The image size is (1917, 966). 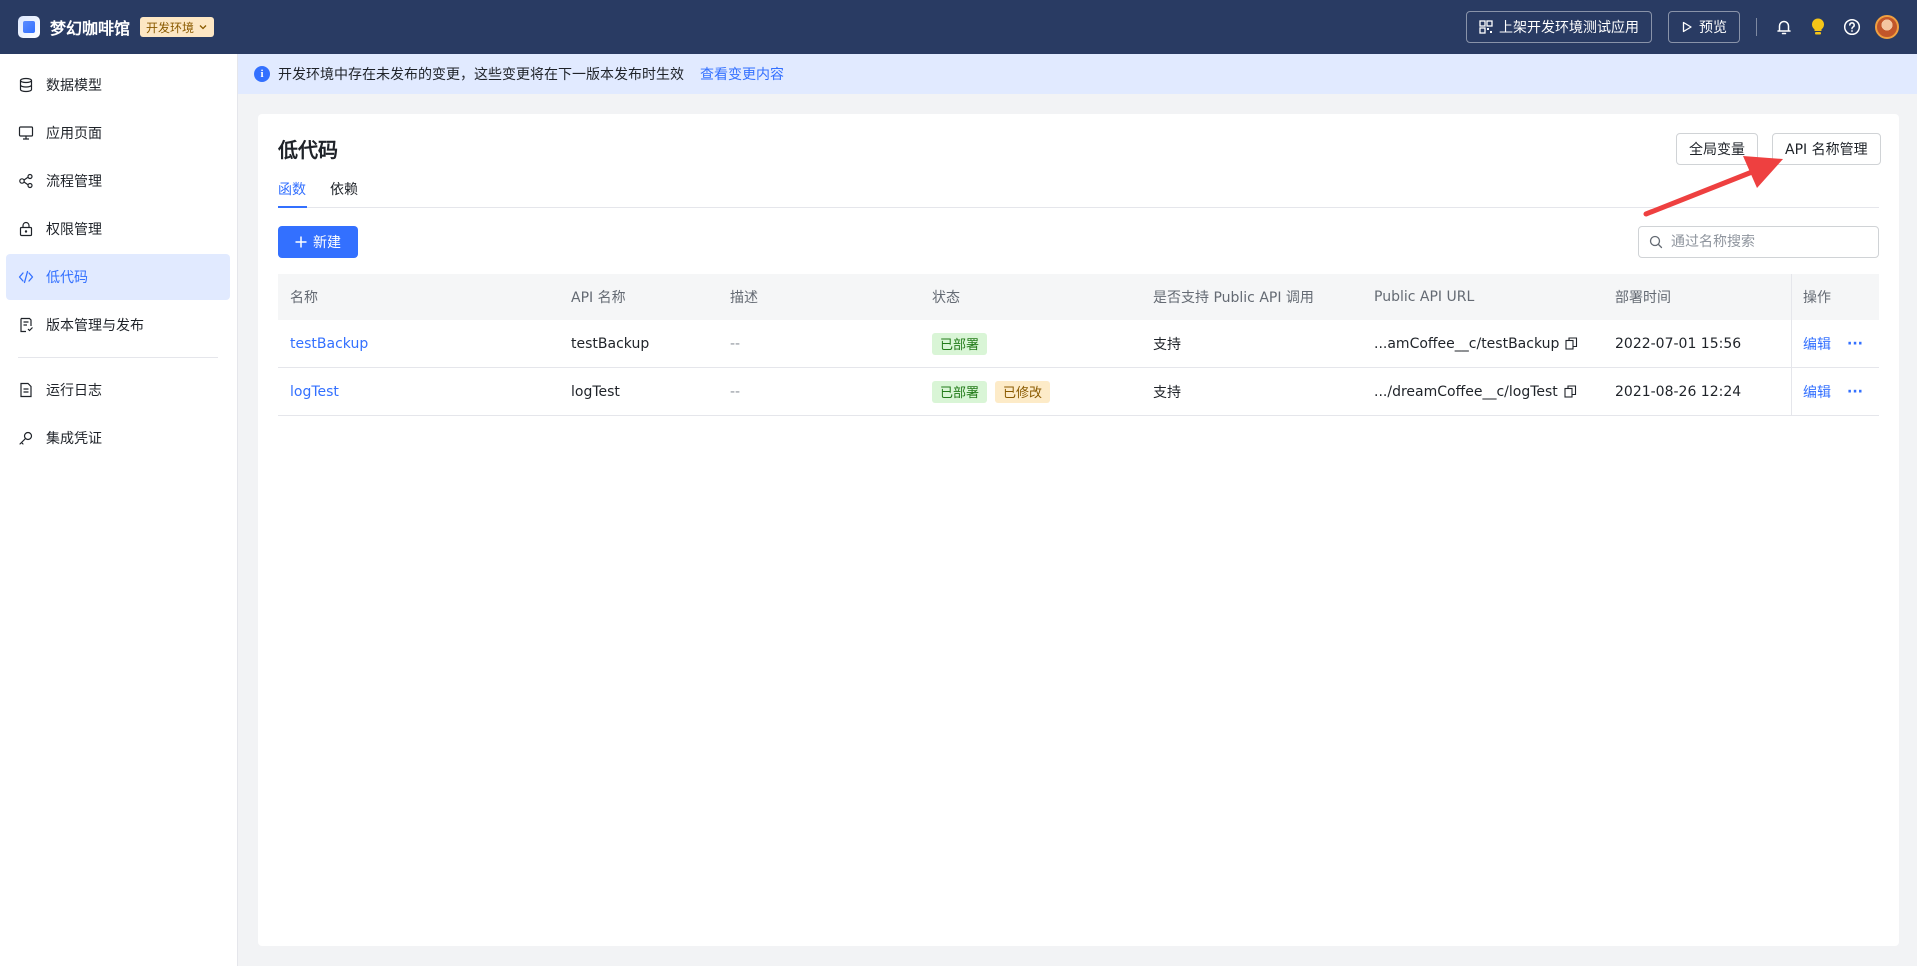 What do you see at coordinates (1852, 27) in the screenshot?
I see `help-icon` at bounding box center [1852, 27].